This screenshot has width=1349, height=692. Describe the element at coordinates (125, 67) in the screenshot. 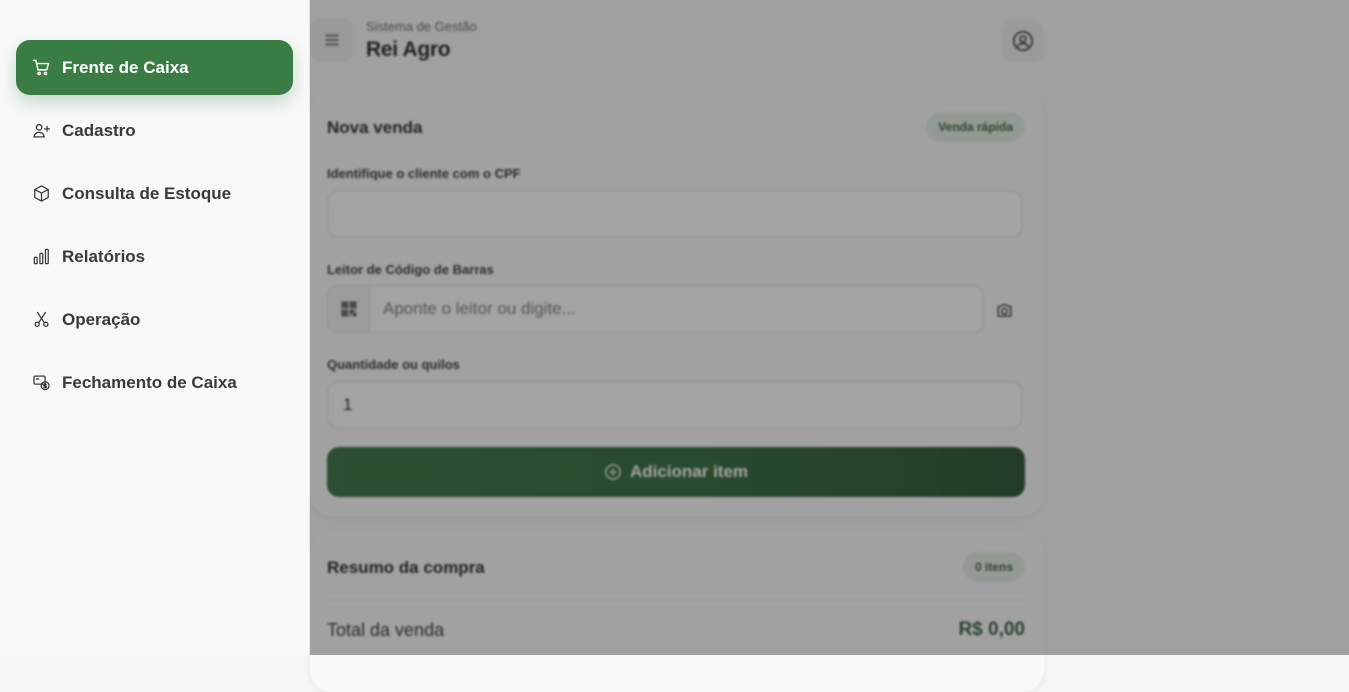

I see `sidebar-item-label: Frente de Caixa` at that location.